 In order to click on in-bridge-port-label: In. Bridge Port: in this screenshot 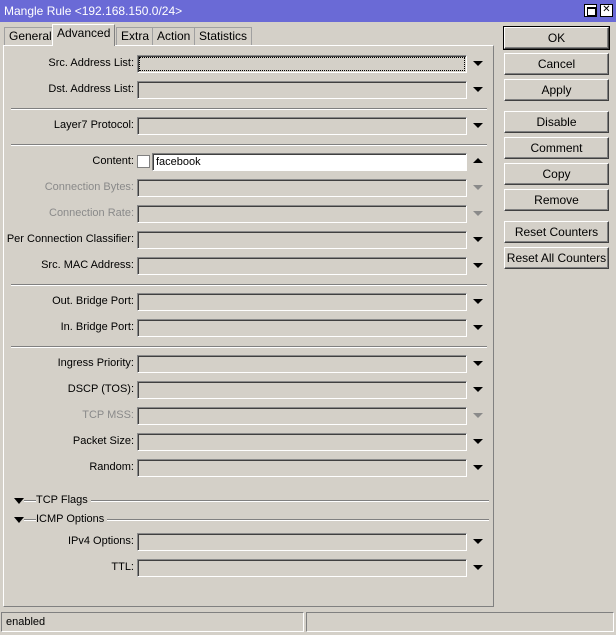, I will do `click(97, 327)`.